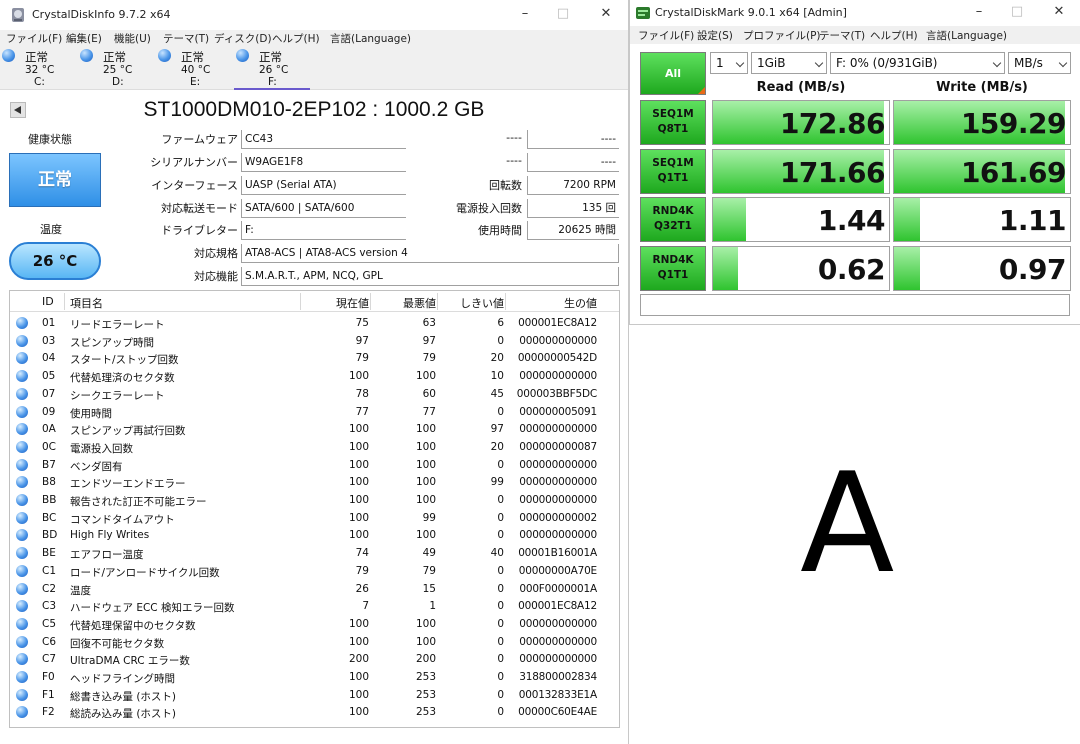  I want to click on smart-id: C2, so click(49, 588).